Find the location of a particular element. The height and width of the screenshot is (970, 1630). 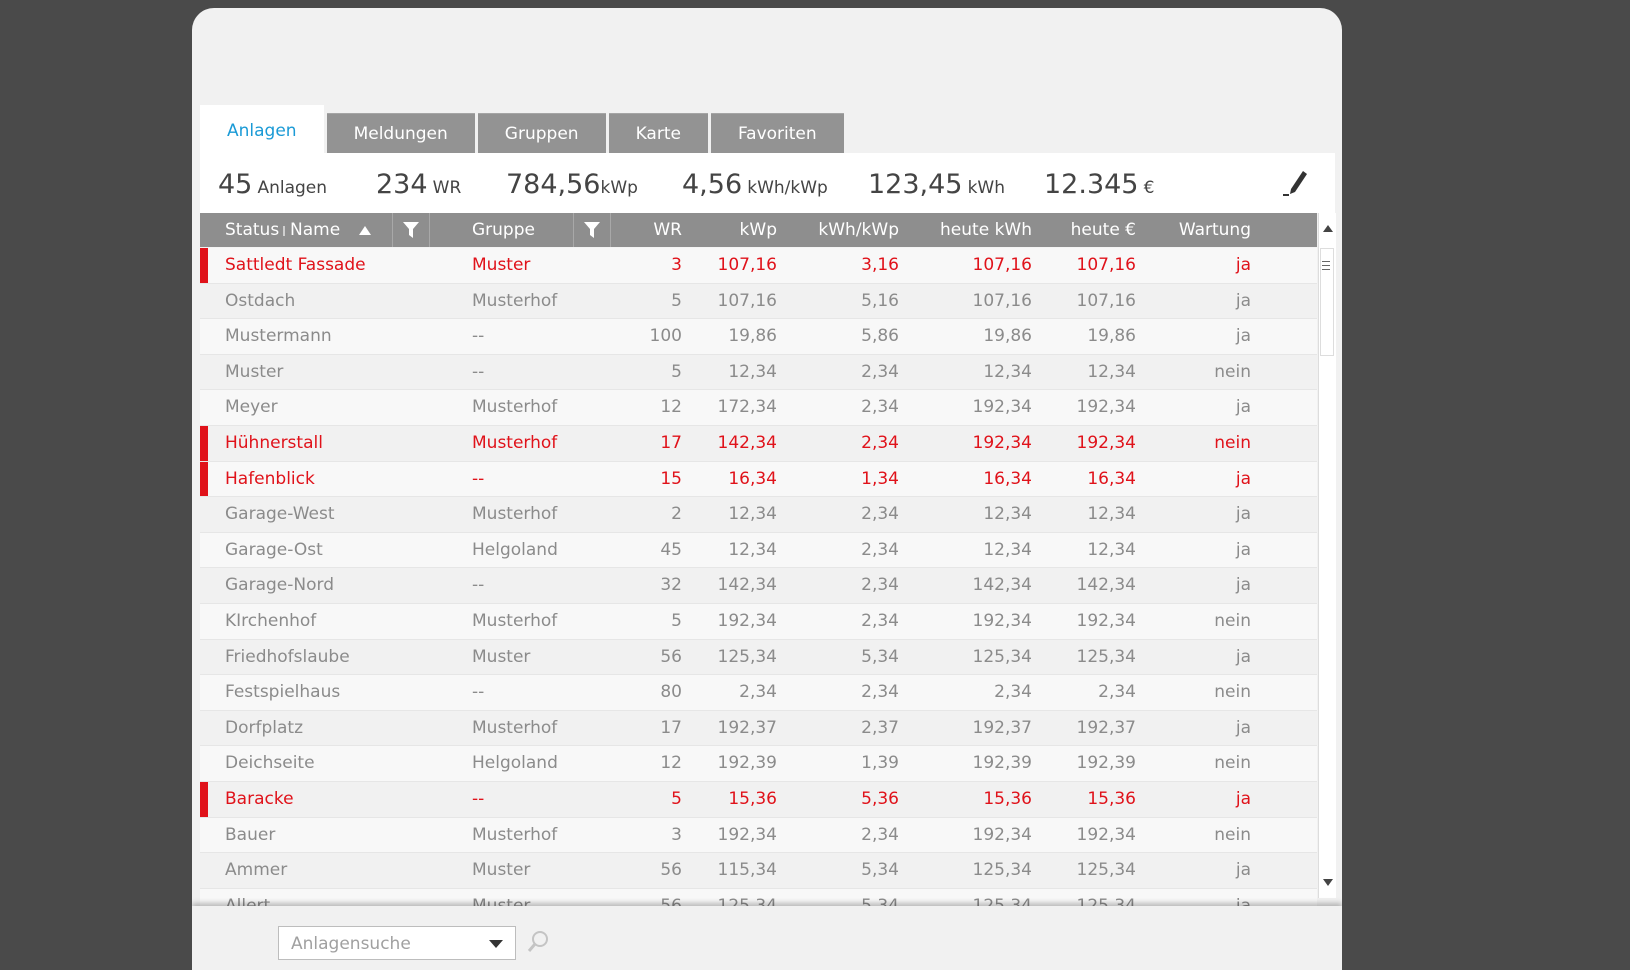

cell-wr: 17 is located at coordinates (671, 727).